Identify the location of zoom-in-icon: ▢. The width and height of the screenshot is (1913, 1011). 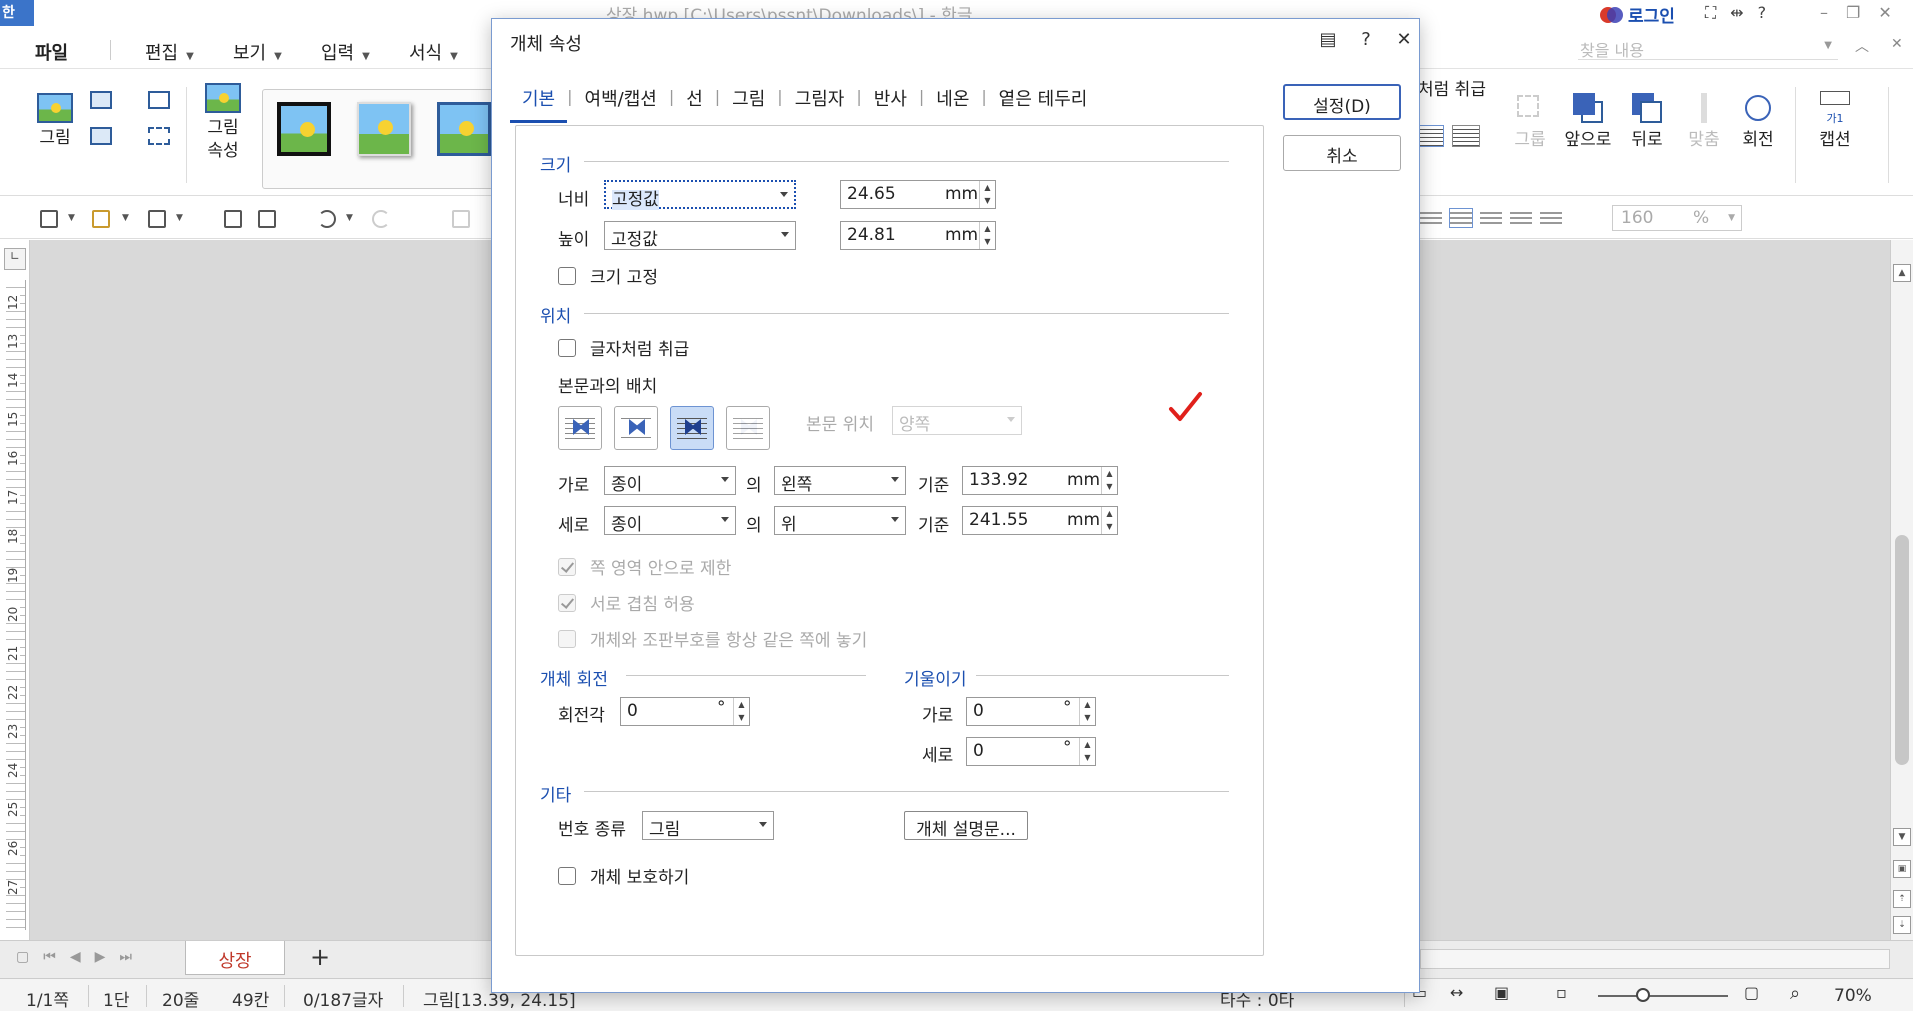
(1751, 992).